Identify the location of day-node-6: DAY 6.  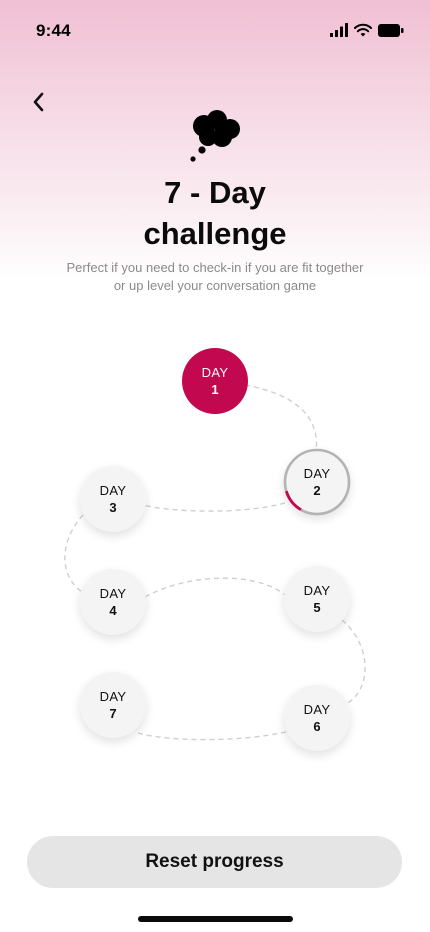
(317, 718).